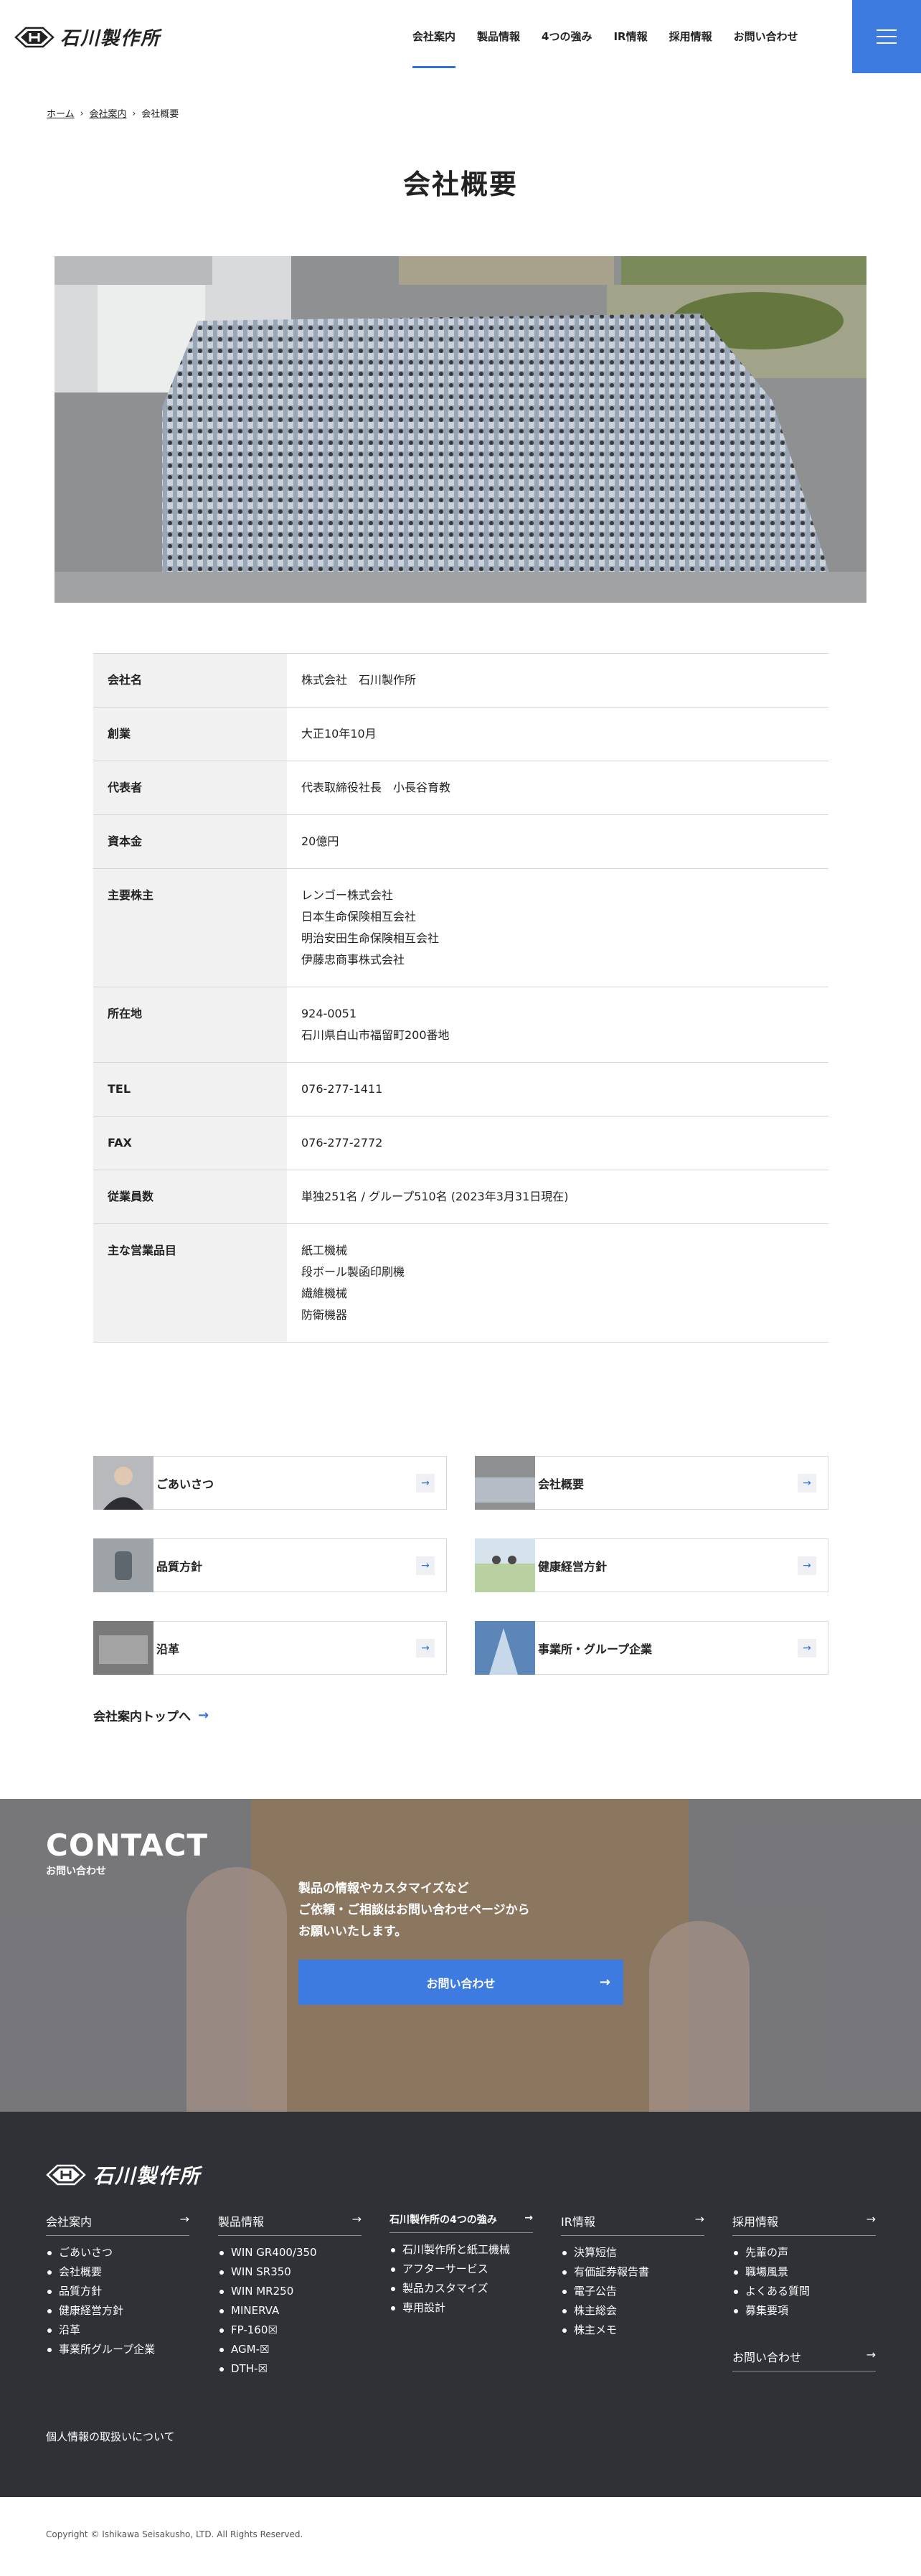 The width and height of the screenshot is (921, 2576). I want to click on company-group-photo, so click(461, 429).